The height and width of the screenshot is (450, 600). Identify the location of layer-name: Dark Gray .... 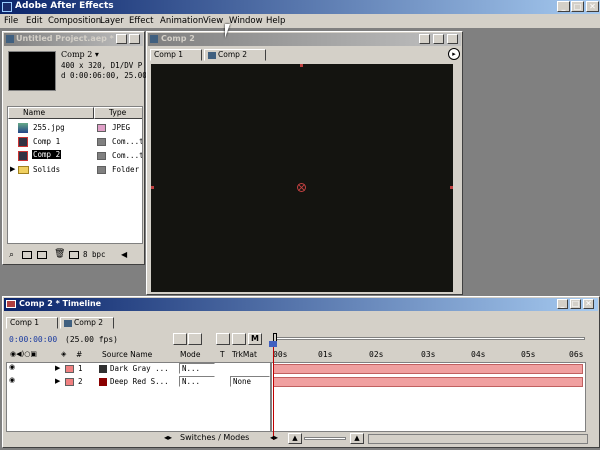
(139, 368).